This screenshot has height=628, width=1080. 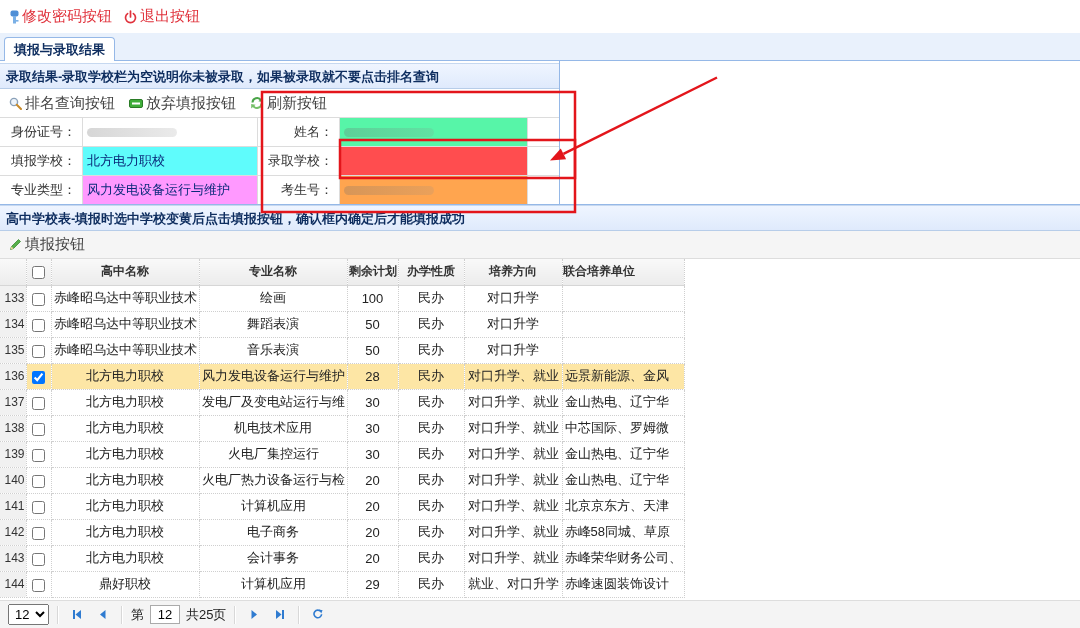 I want to click on table-row: 133 赤峰昭乌达中等职业技术 绘画 100 民办 对口升学, so click(x=342, y=298).